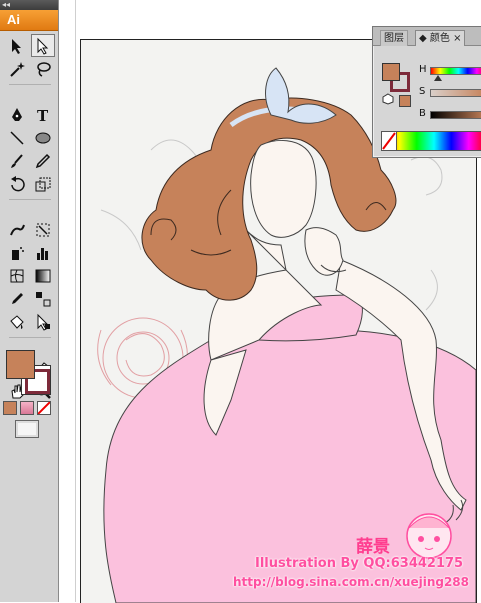 The image size is (481, 603). I want to click on tools-panel: ◂◂ Ai T, so click(29, 301).